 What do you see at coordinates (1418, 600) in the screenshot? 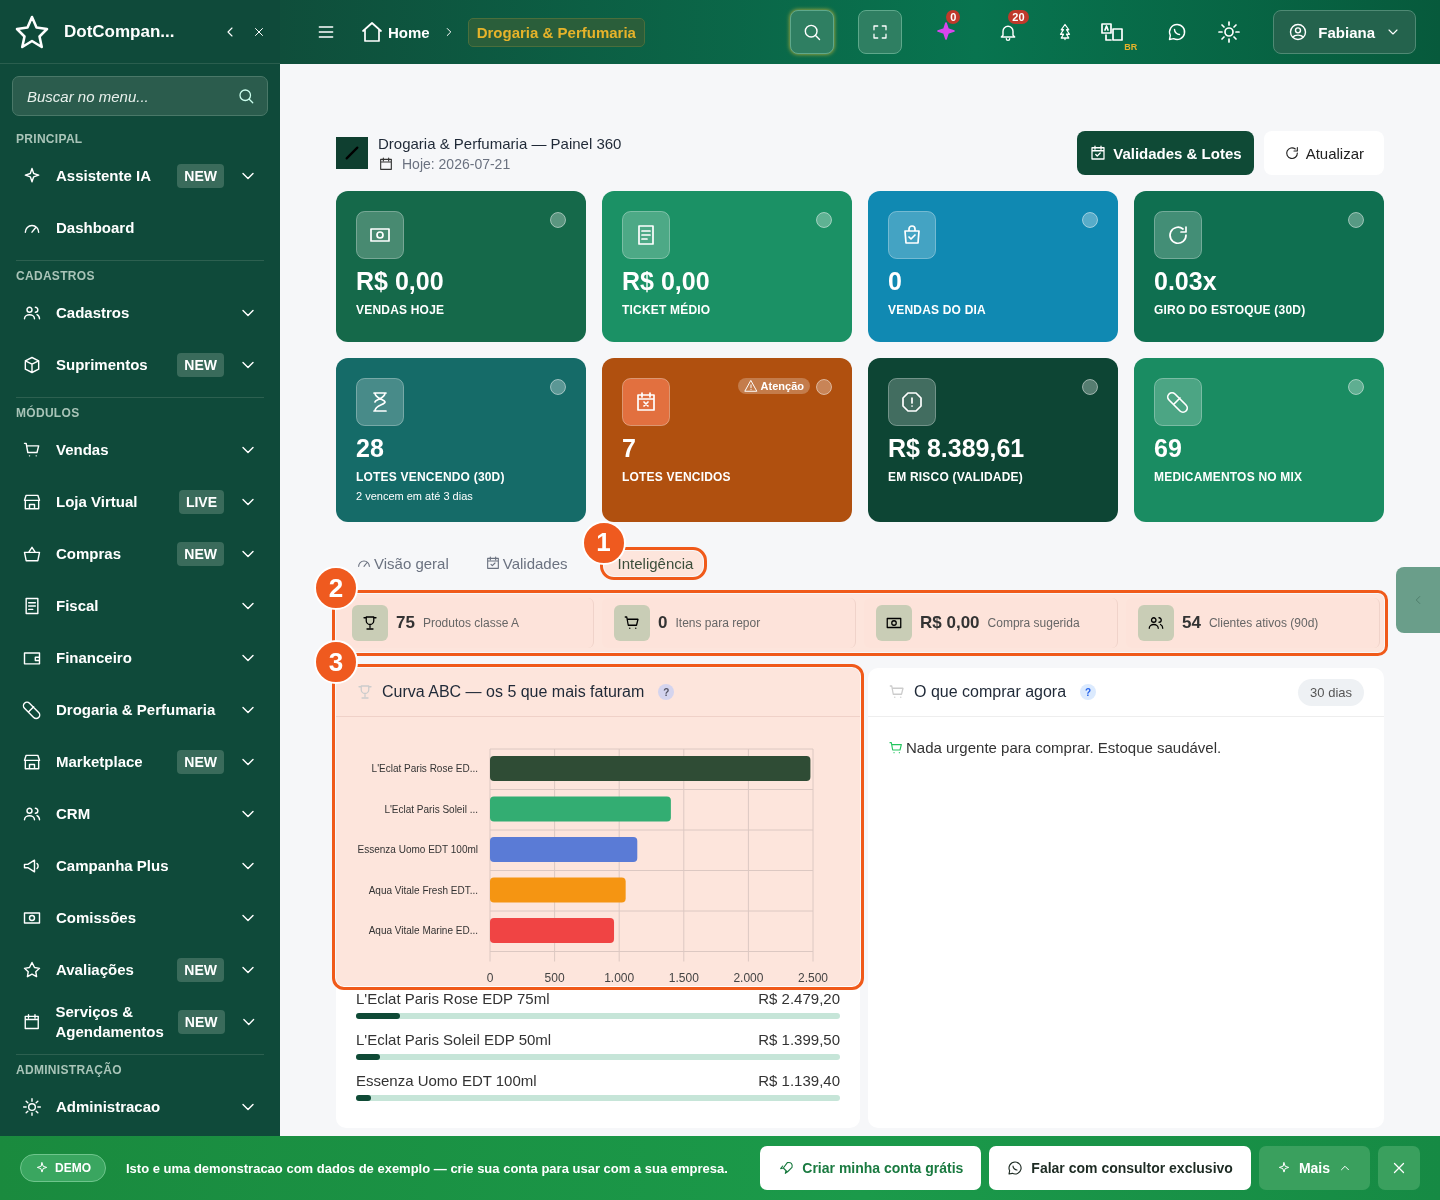
I see `side-panel-handle` at bounding box center [1418, 600].